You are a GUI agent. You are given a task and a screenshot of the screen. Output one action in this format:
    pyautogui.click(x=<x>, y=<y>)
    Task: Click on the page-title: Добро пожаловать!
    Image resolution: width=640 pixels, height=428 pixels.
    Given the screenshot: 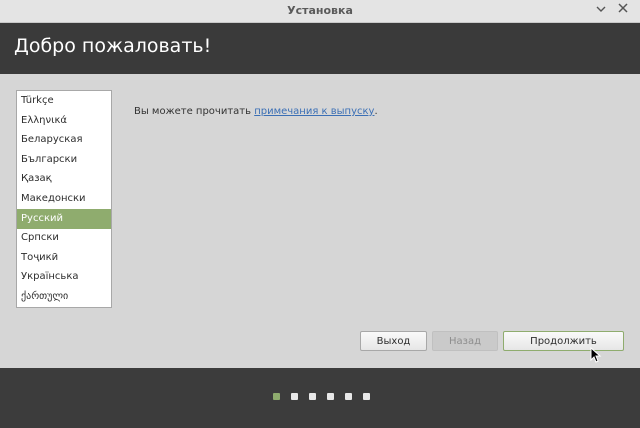 What is the action you would take?
    pyautogui.click(x=113, y=46)
    